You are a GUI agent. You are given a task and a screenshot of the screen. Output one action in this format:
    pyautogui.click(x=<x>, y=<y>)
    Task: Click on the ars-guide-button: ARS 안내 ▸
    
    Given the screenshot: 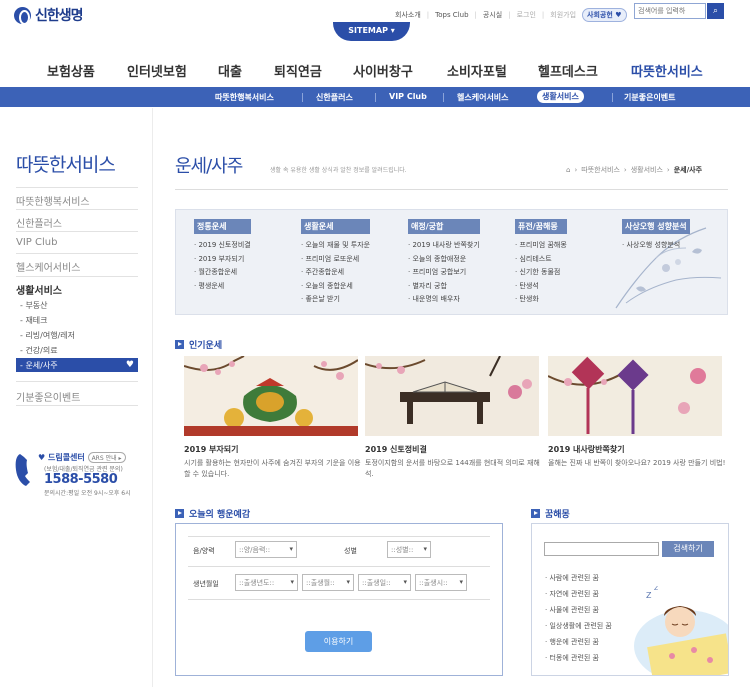 What is the action you would take?
    pyautogui.click(x=106, y=457)
    